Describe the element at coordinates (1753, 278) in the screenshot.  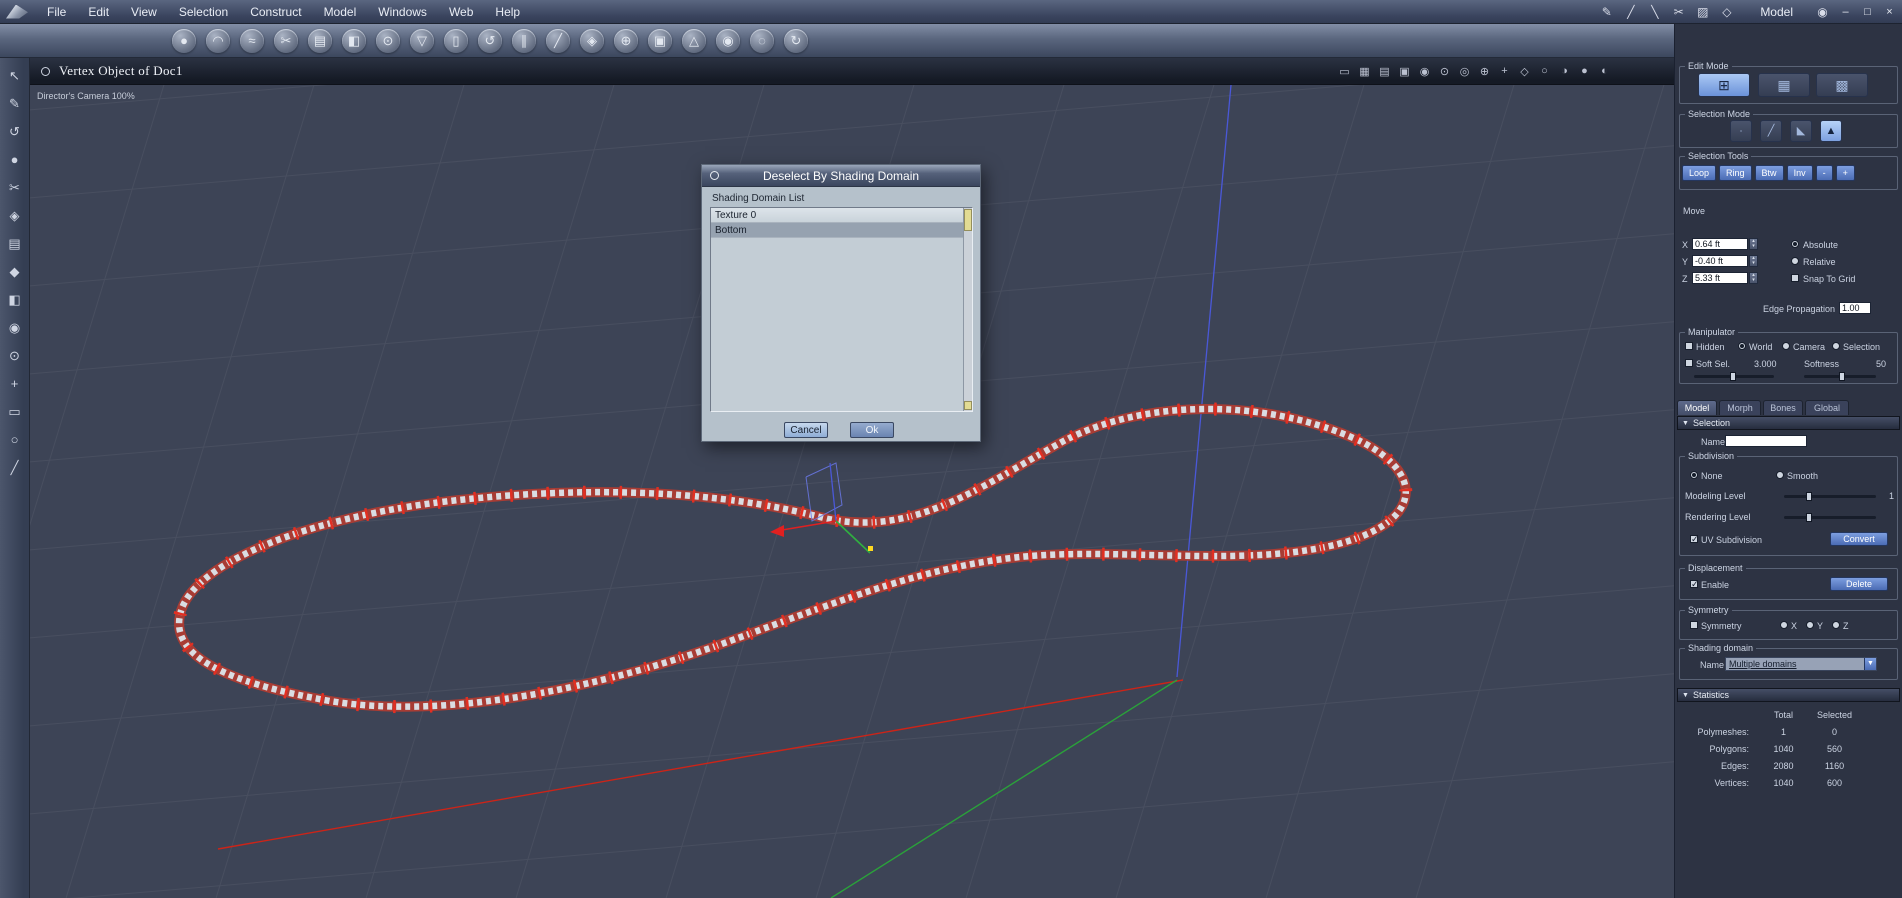
I see `z-spinner: ▴ ▾` at that location.